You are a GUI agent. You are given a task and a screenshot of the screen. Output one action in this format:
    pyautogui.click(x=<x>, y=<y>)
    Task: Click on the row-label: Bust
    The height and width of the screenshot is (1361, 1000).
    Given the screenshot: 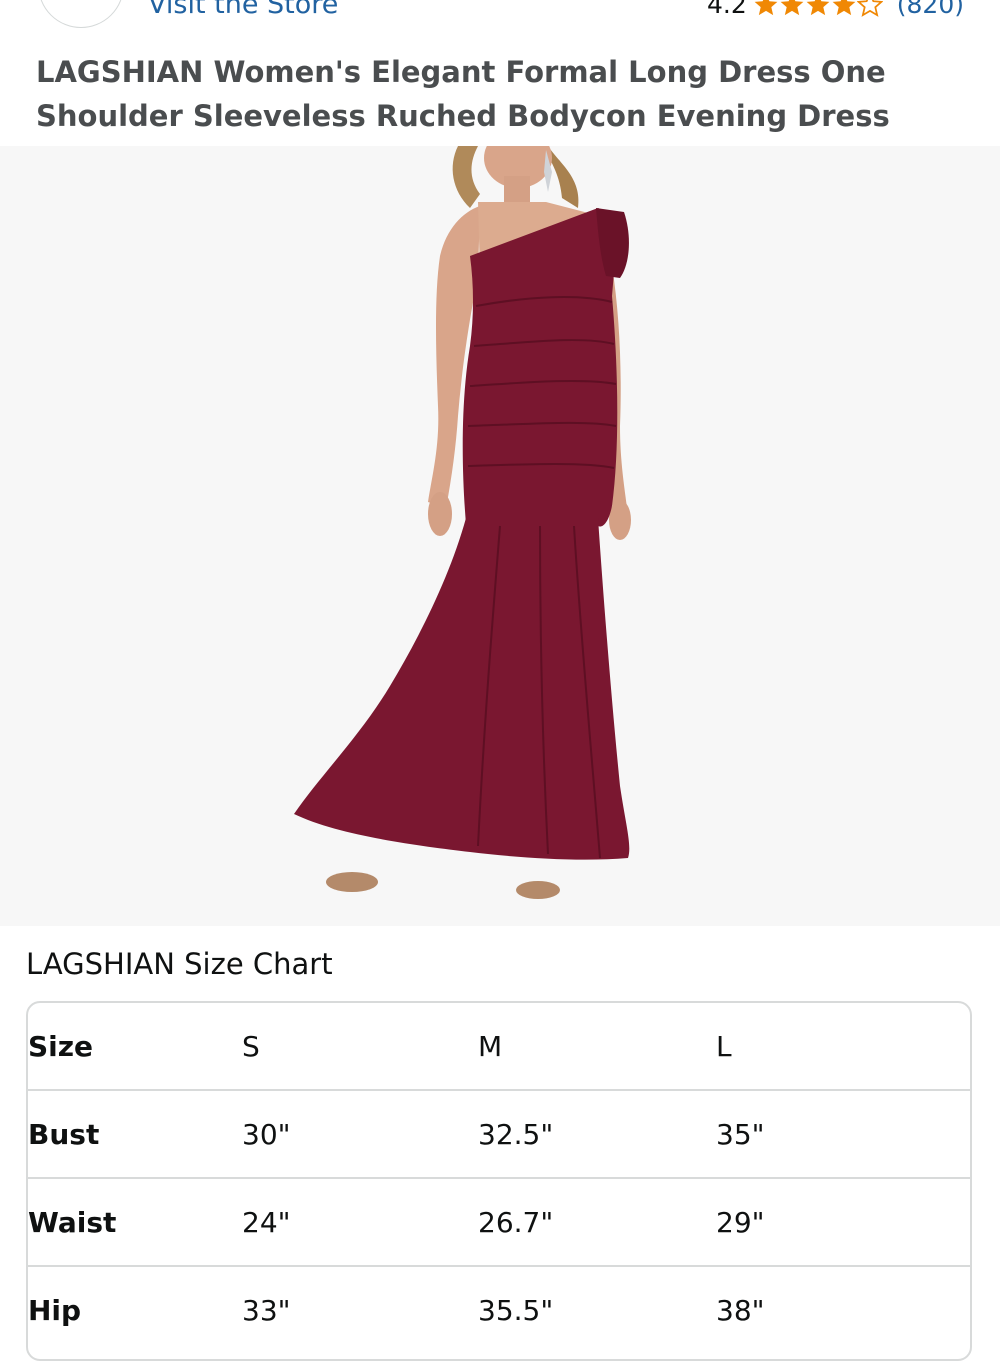 What is the action you would take?
    pyautogui.click(x=135, y=1134)
    